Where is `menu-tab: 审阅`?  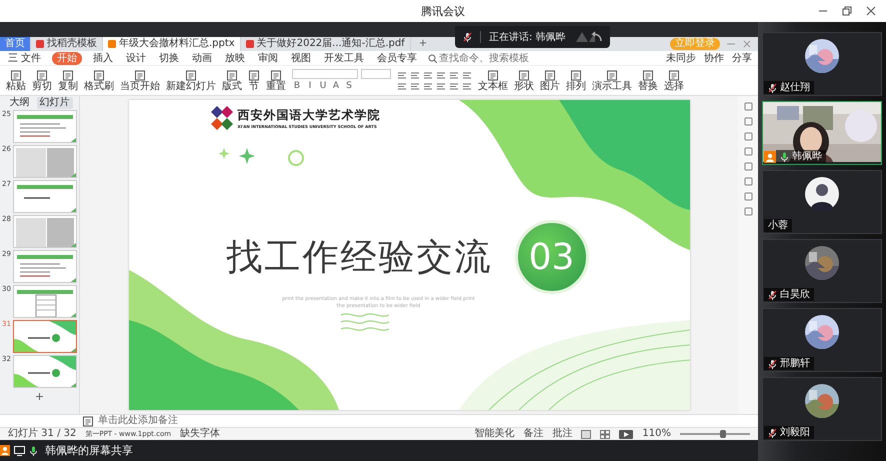 menu-tab: 审阅 is located at coordinates (268, 58).